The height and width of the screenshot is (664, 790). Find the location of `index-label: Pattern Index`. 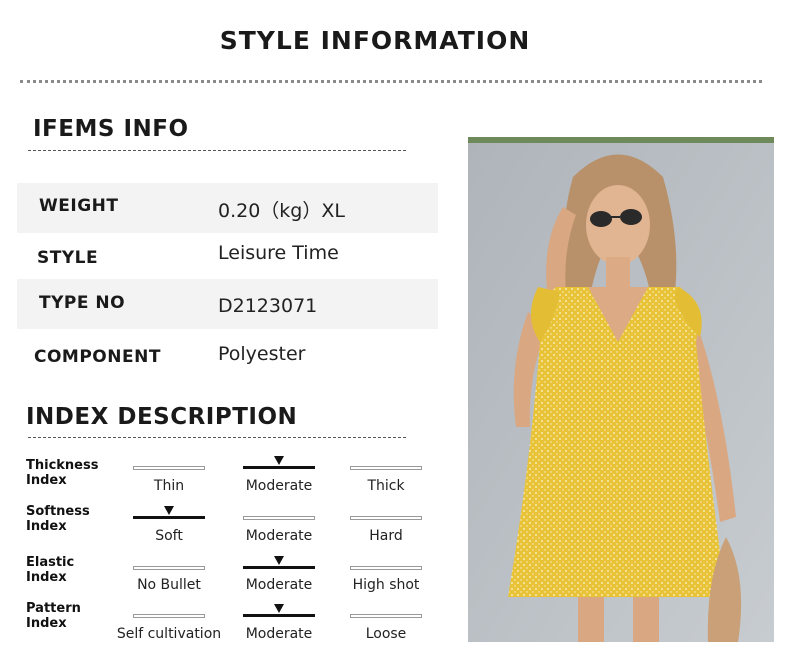

index-label: Pattern Index is located at coordinates (53, 616).